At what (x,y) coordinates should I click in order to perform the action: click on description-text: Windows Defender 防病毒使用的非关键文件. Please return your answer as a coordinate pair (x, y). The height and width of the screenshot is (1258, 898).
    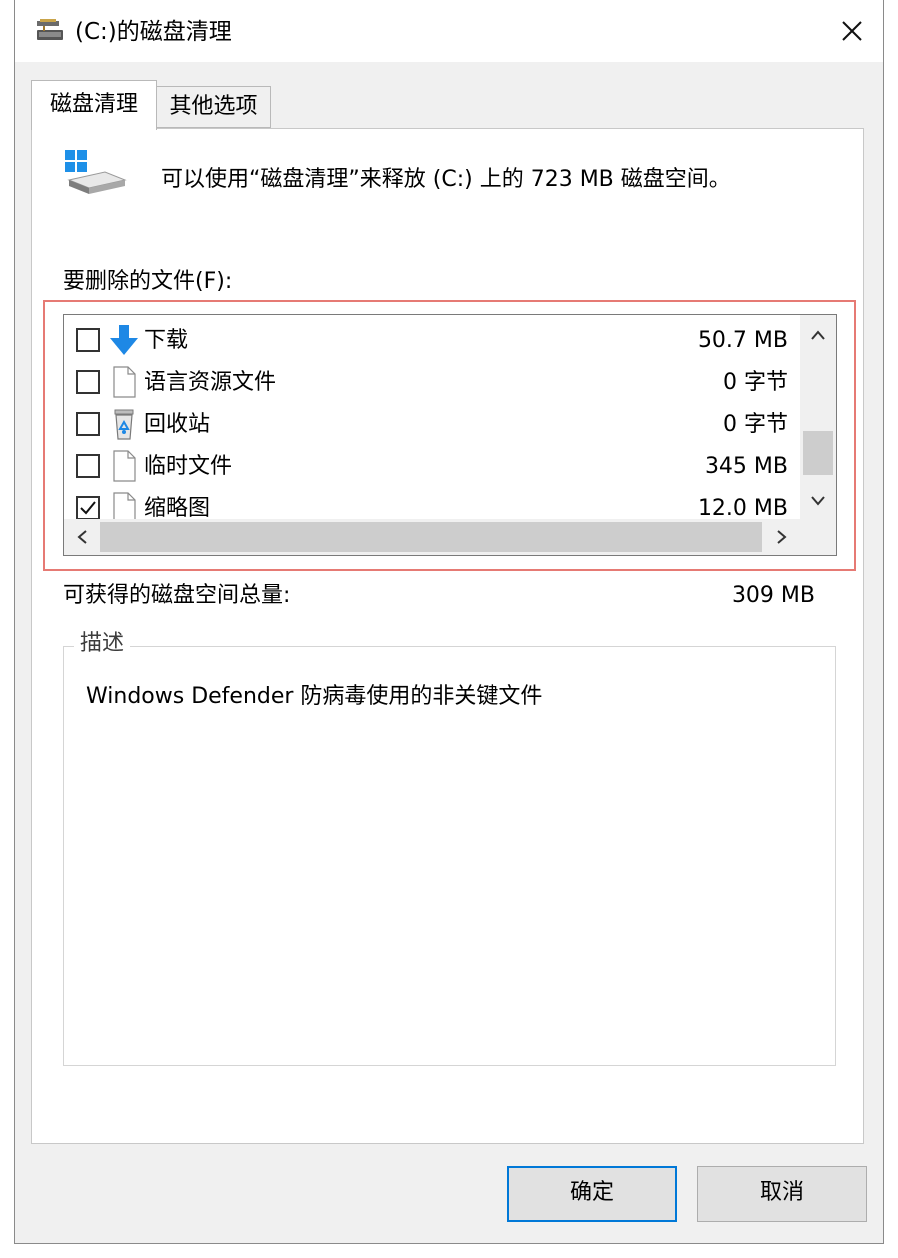
    Looking at the image, I should click on (314, 696).